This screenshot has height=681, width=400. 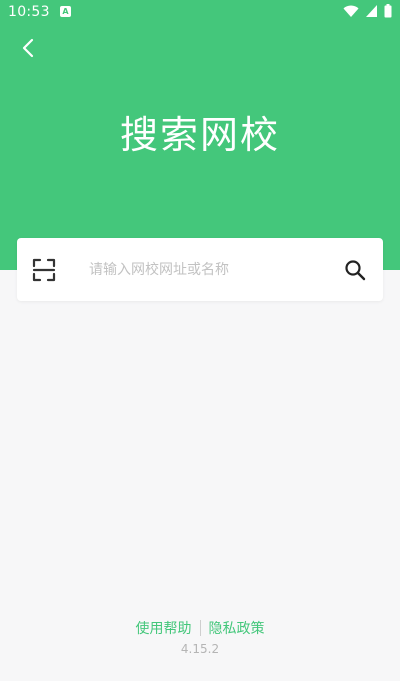 I want to click on page-title: 搜索网校, so click(x=199, y=135).